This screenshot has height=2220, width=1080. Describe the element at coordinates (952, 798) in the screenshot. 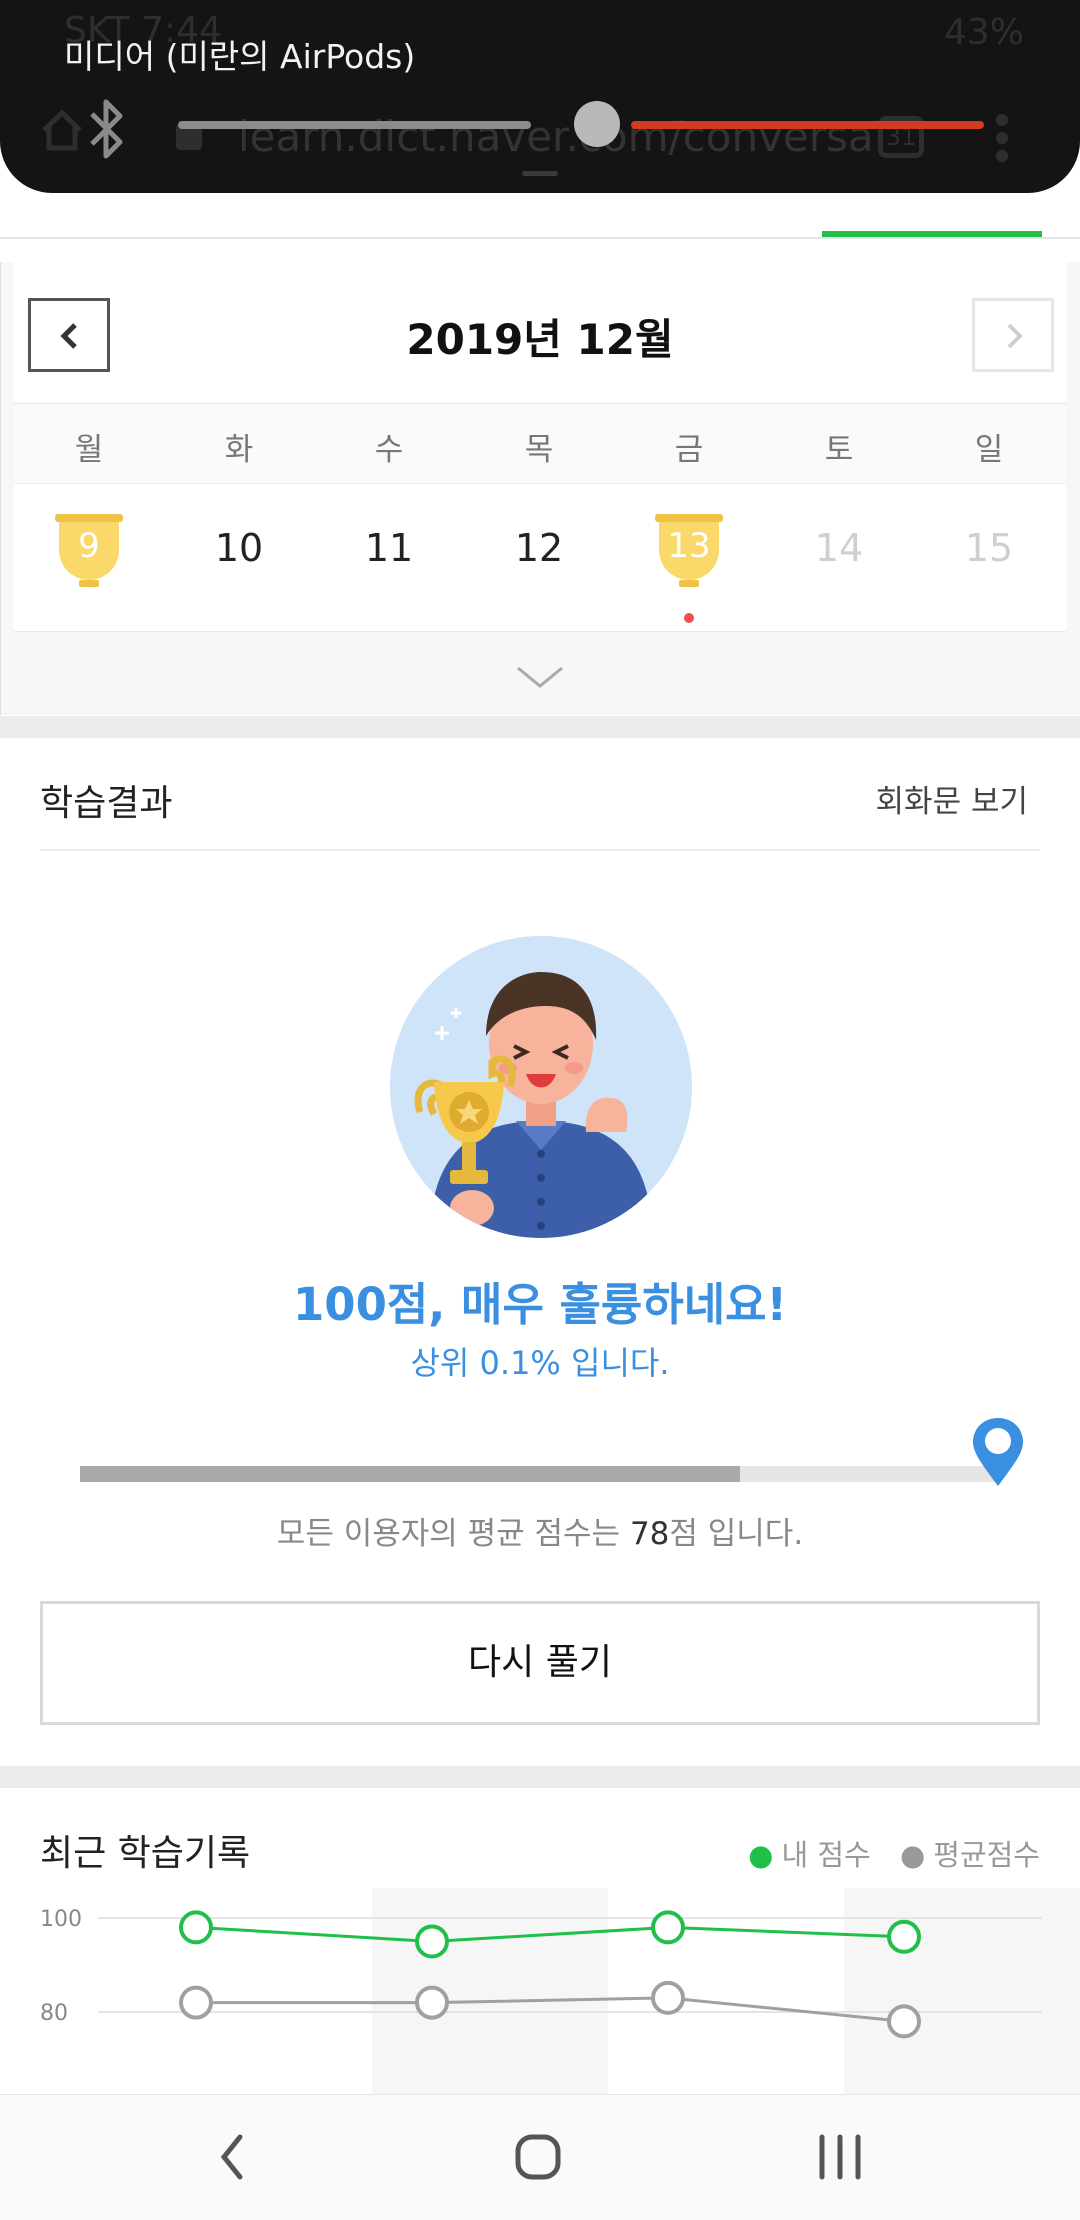

I see `view-conversation-link: 회화문 보기` at that location.